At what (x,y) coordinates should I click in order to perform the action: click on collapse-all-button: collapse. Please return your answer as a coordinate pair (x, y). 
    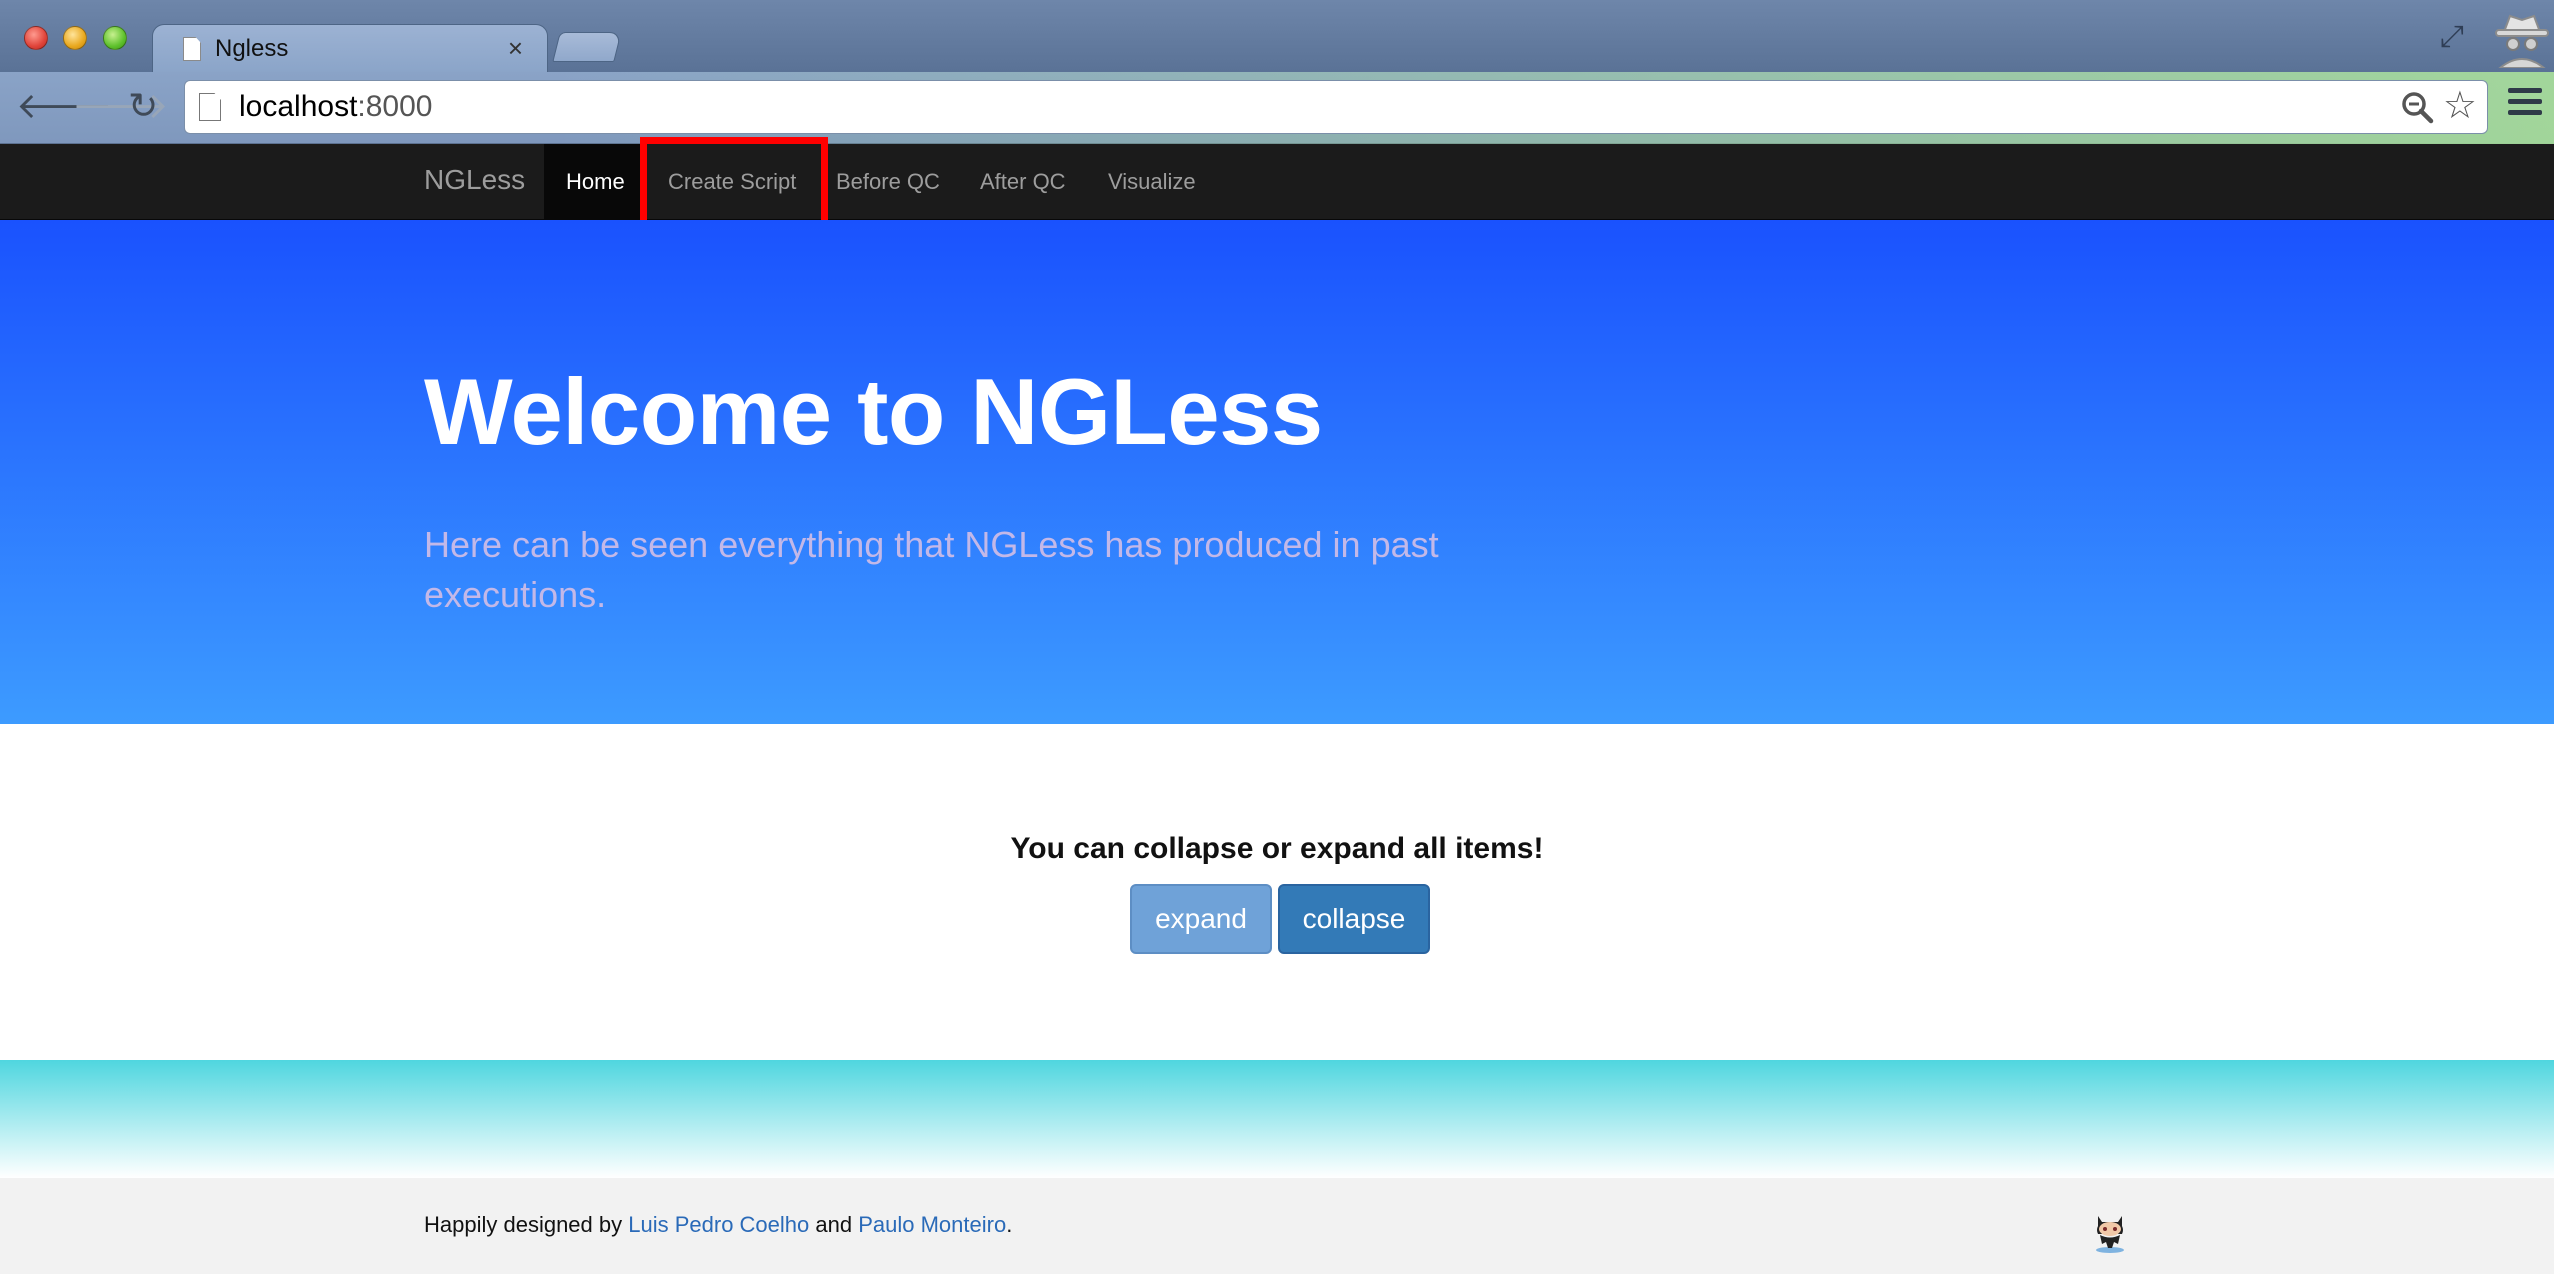
    Looking at the image, I should click on (1354, 919).